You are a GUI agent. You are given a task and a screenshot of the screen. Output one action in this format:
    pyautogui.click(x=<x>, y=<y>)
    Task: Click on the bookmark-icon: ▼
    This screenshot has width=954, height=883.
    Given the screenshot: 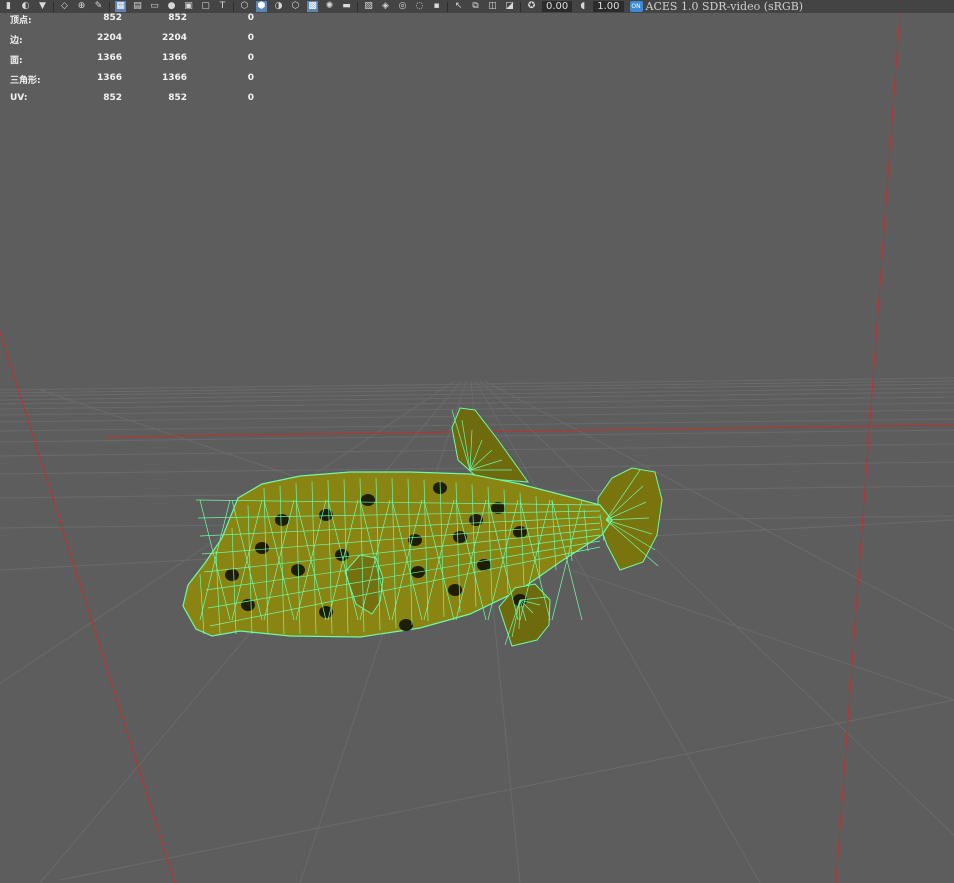 What is the action you would take?
    pyautogui.click(x=42, y=6)
    